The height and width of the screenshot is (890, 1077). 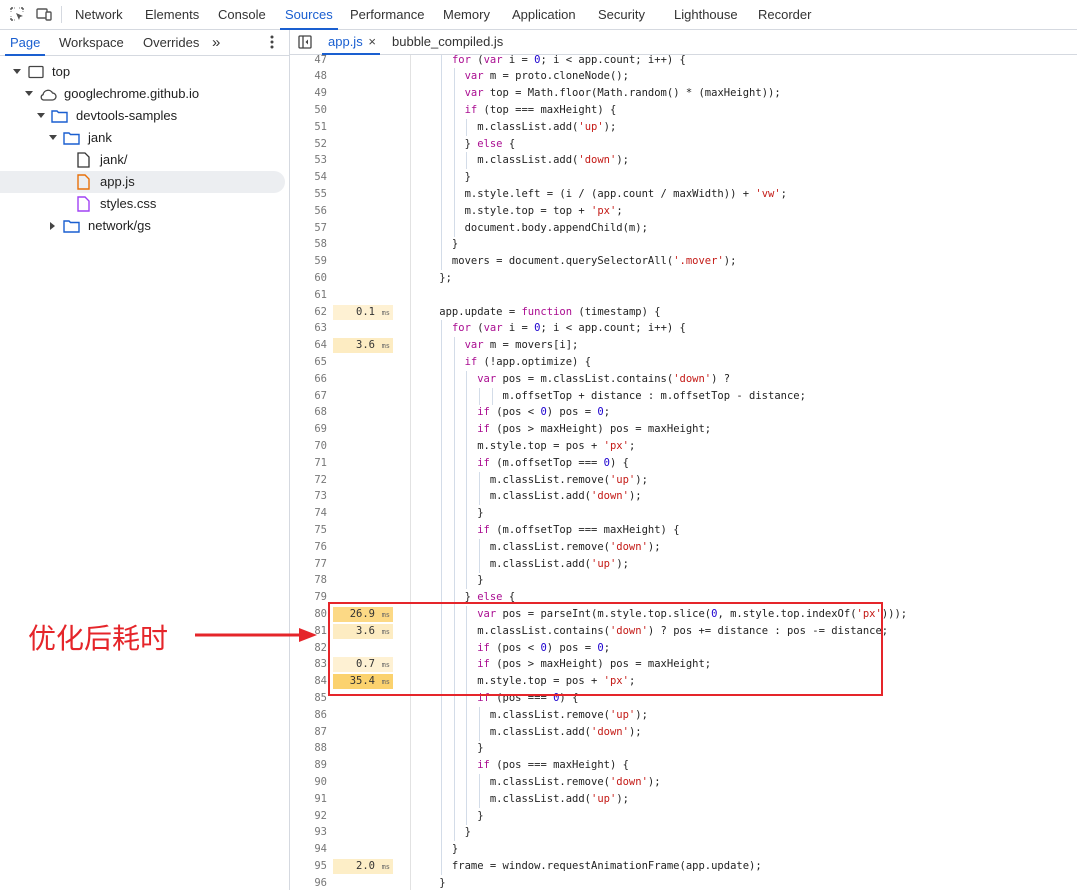 I want to click on tree-item-folder: devtools-samples, so click(x=142, y=116).